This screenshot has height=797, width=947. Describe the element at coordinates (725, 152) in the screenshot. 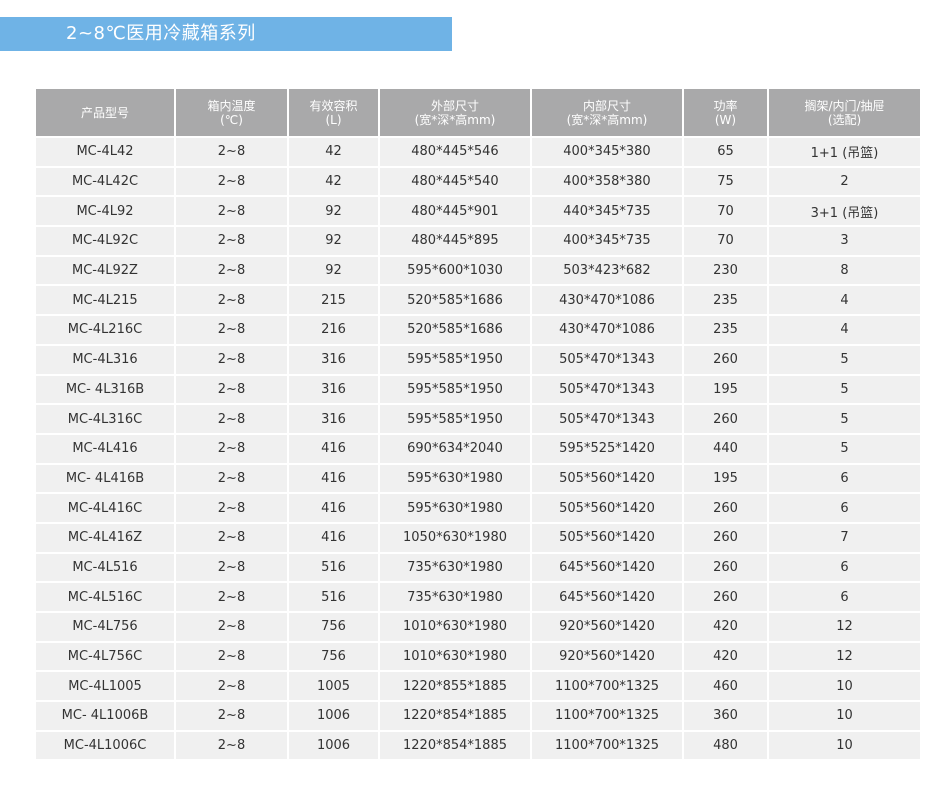

I see `table-cell: 65` at that location.